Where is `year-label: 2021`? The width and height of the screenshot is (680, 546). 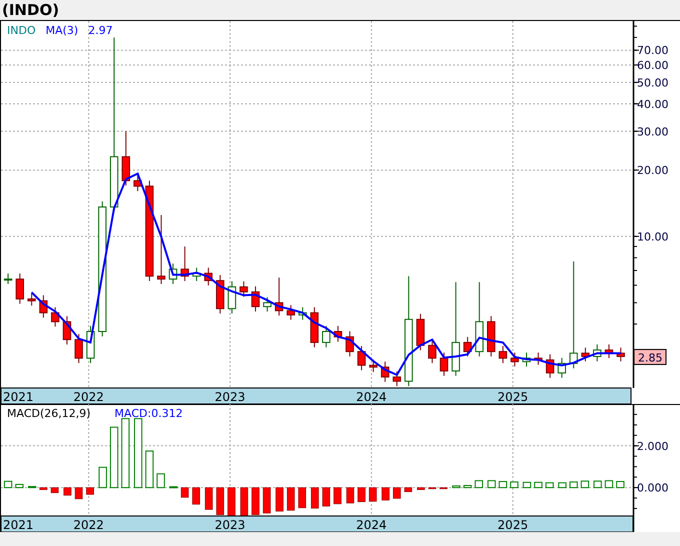 year-label: 2021 is located at coordinates (18, 397).